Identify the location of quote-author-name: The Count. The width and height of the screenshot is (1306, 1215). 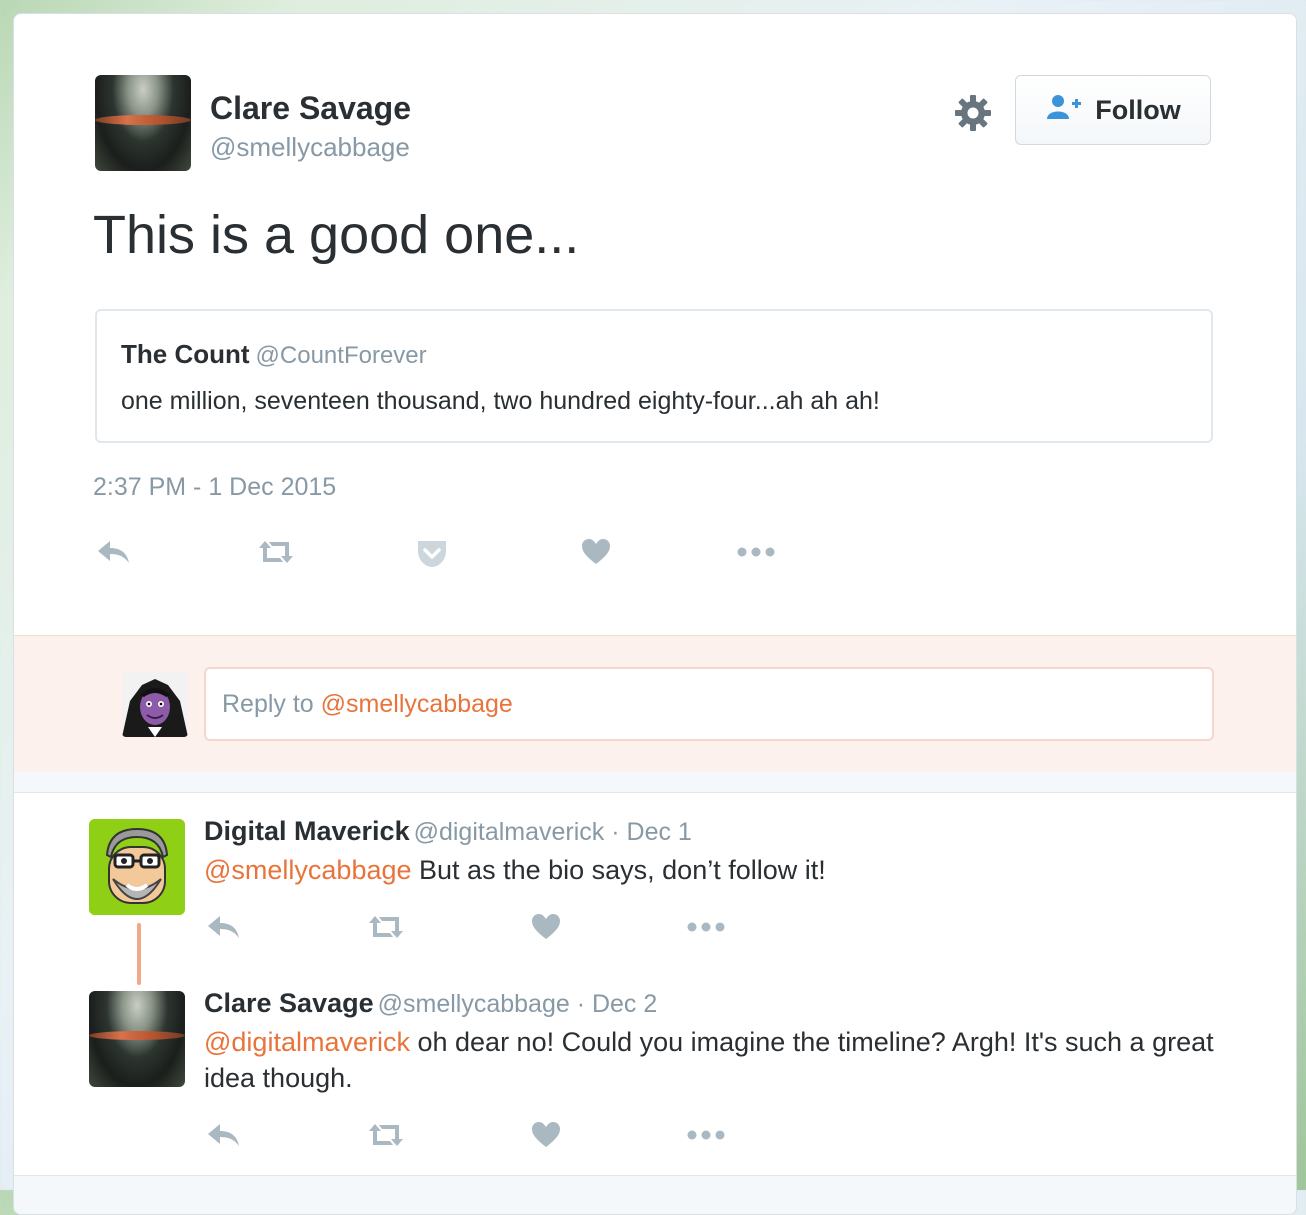
(185, 354).